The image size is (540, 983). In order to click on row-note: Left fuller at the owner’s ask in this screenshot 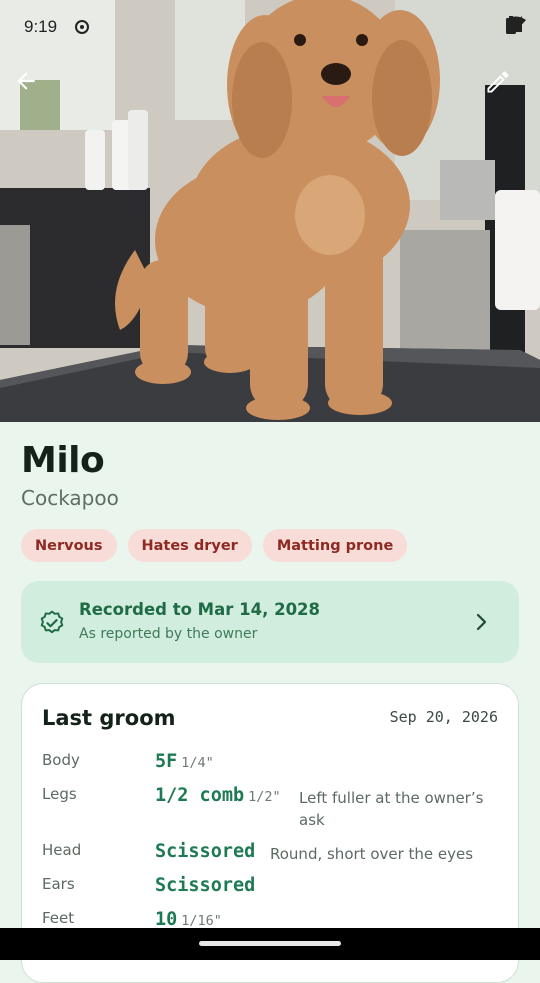, I will do `click(391, 809)`.